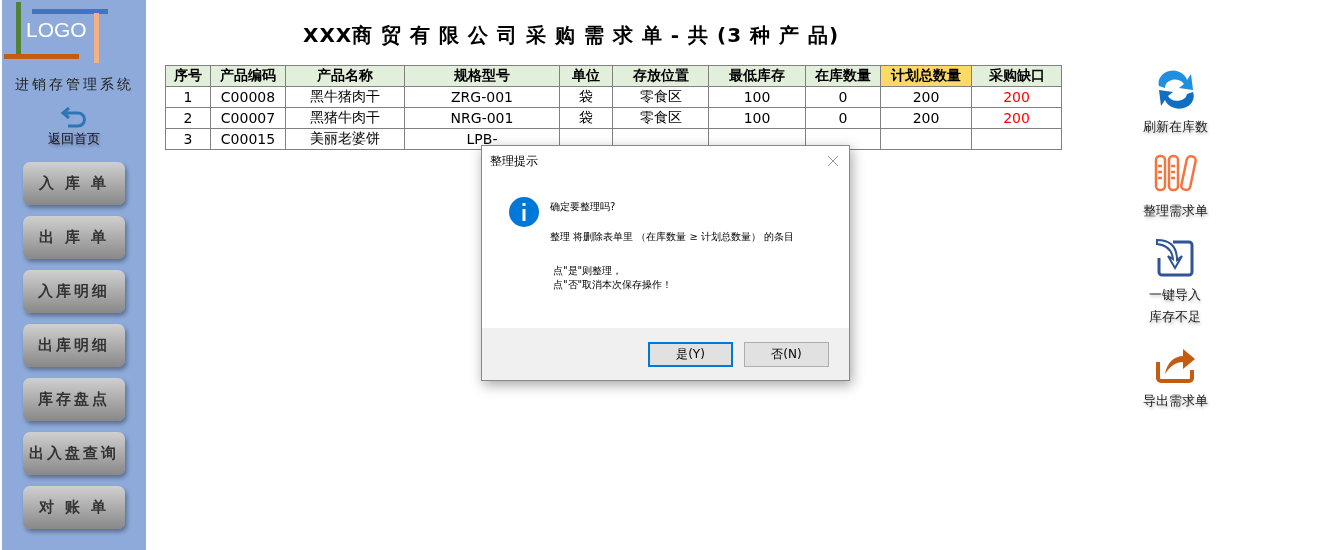 The height and width of the screenshot is (550, 1320). What do you see at coordinates (524, 212) in the screenshot?
I see `info-icon` at bounding box center [524, 212].